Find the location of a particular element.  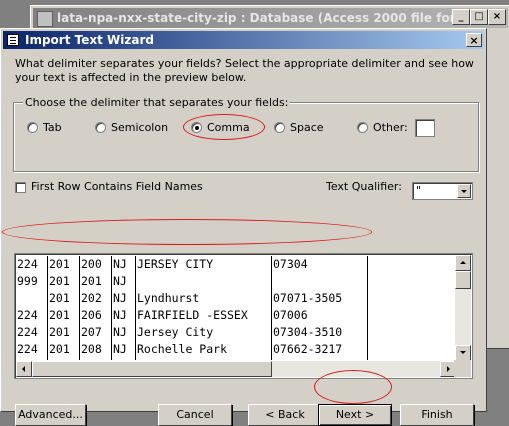

maximize-button: □ is located at coordinates (479, 17).